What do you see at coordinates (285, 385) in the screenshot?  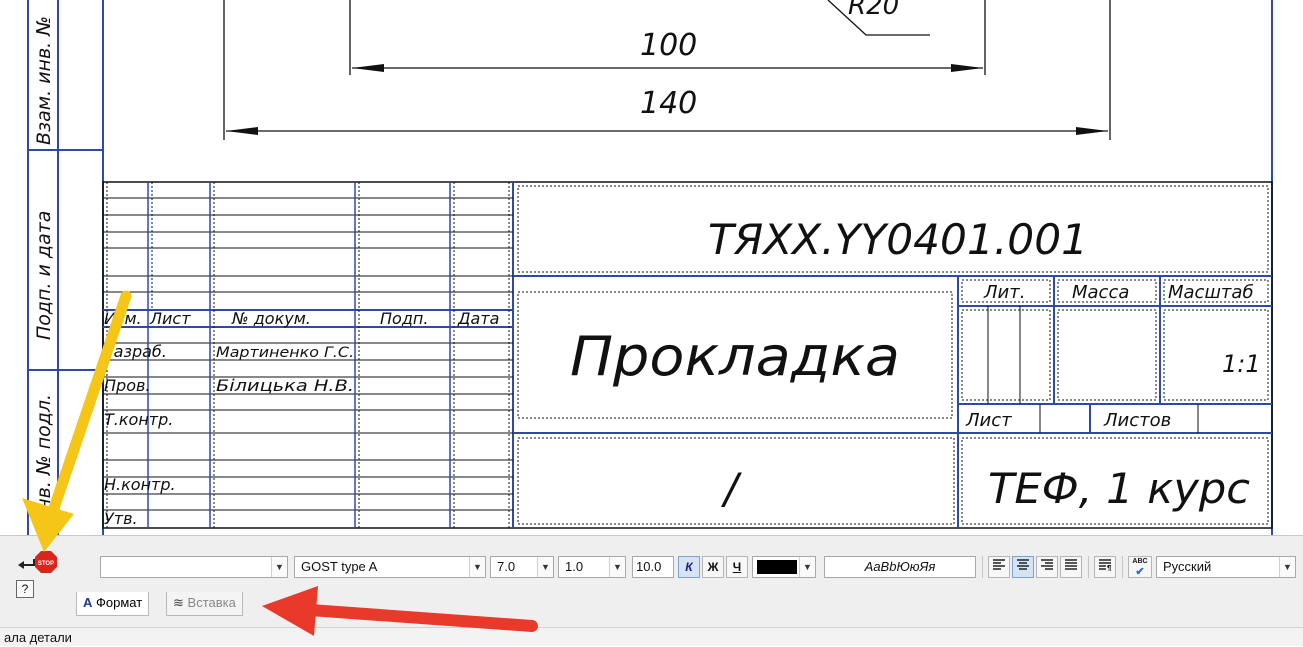 I see `name-prov: Білицька Н.В.` at bounding box center [285, 385].